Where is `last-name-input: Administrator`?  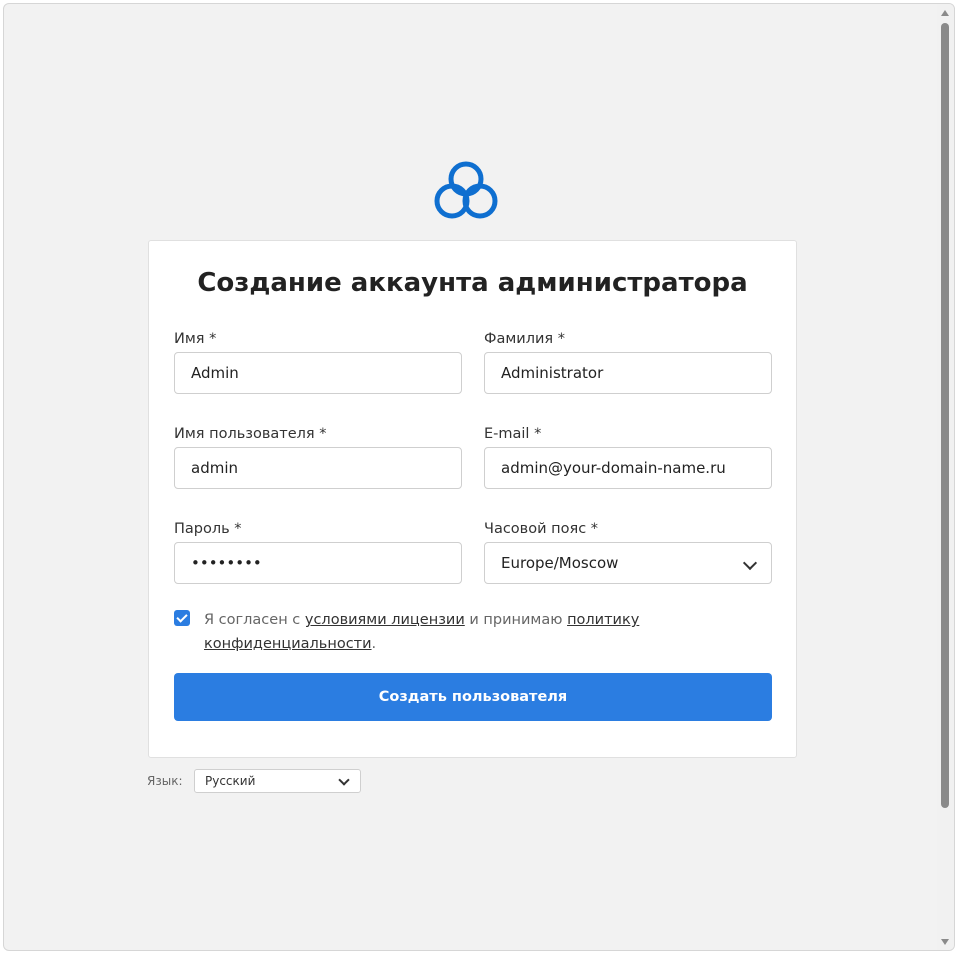
last-name-input: Administrator is located at coordinates (628, 373).